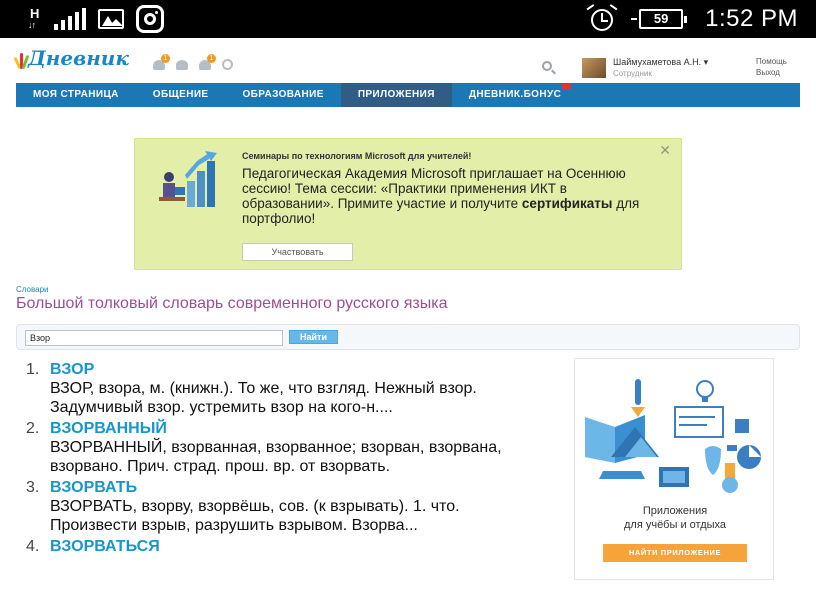 Image resolution: width=816 pixels, height=613 pixels. I want to click on result-headword-link: ВЗОРВАННЫЙ, so click(298, 428).